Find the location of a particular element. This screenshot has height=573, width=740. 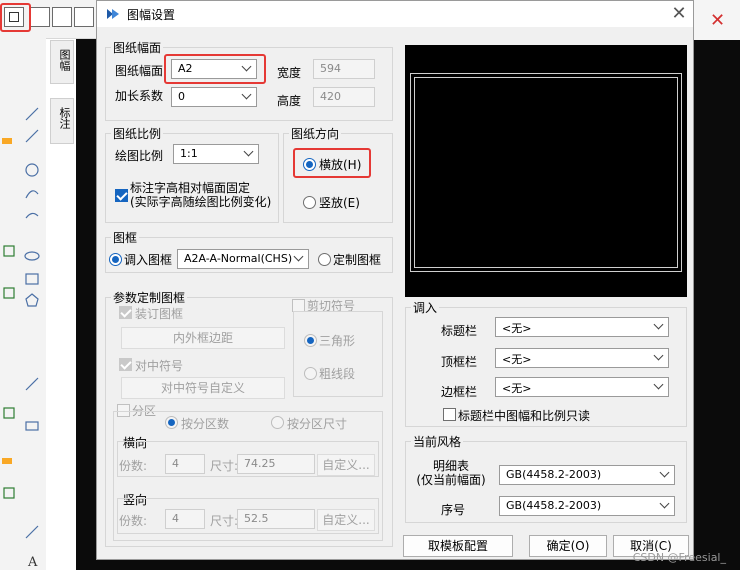

landscape-radio is located at coordinates (309, 164).